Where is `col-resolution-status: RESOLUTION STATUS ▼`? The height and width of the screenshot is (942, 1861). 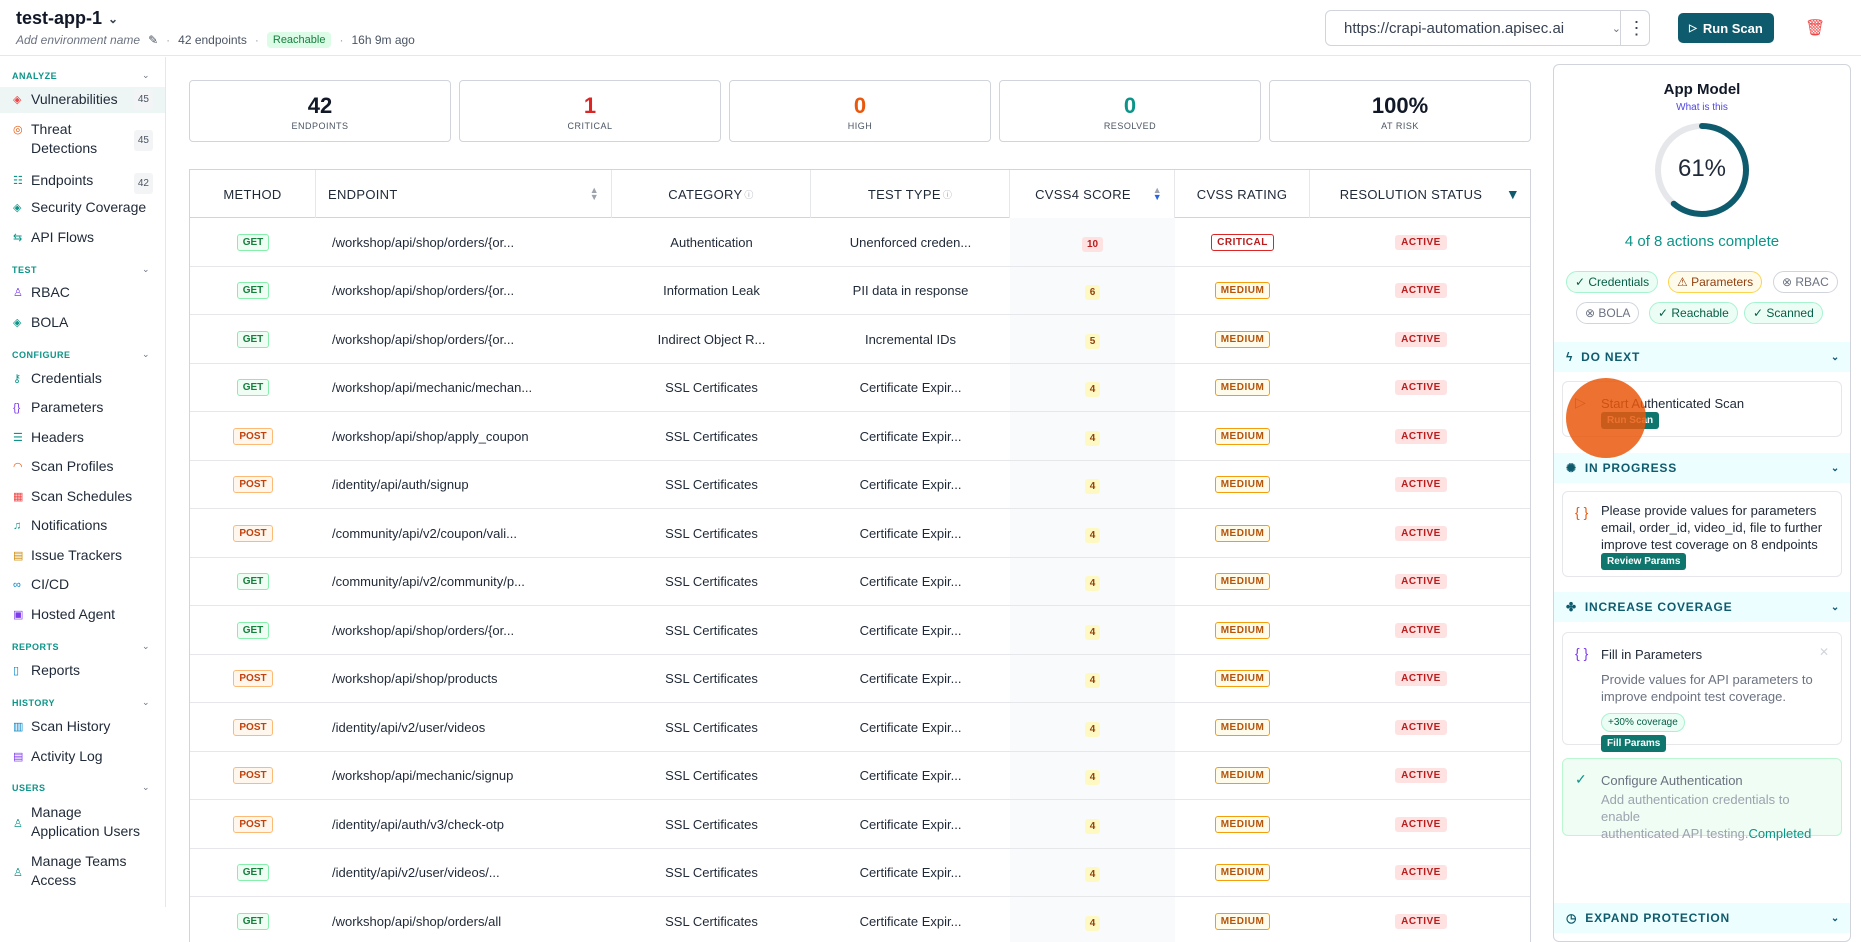
col-resolution-status: RESOLUTION STATUS ▼ is located at coordinates (1420, 194).